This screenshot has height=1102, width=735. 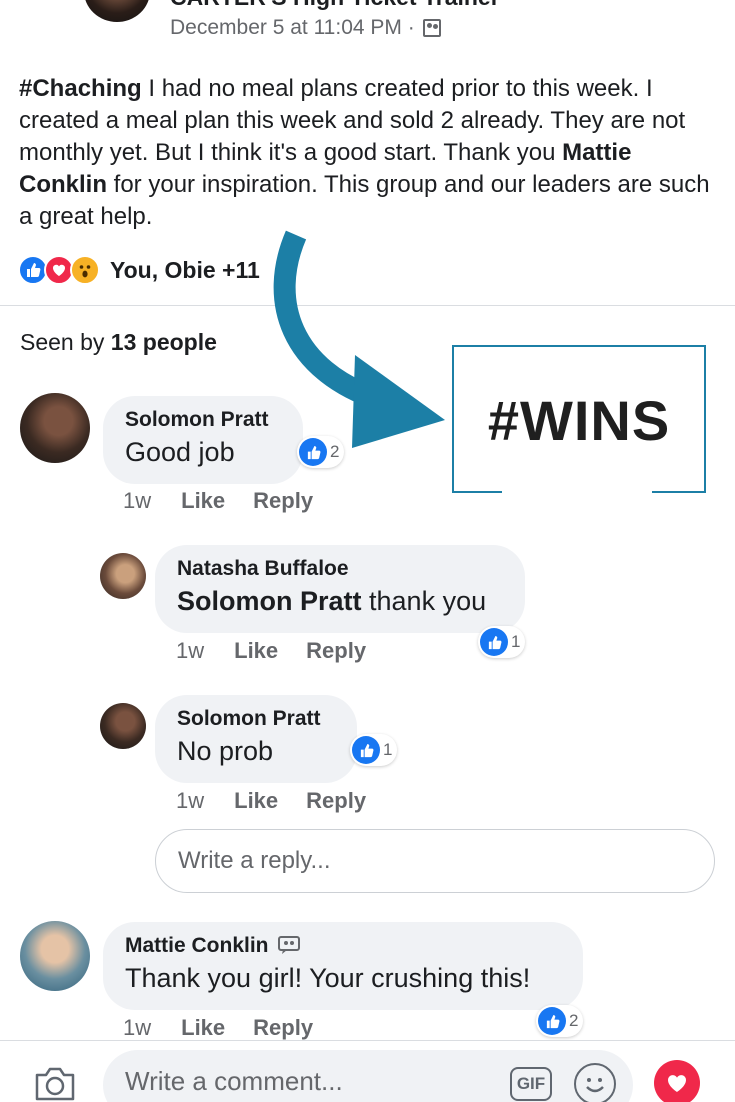 I want to click on post-meta: December 5 at 11:04 PM ·, so click(x=305, y=28).